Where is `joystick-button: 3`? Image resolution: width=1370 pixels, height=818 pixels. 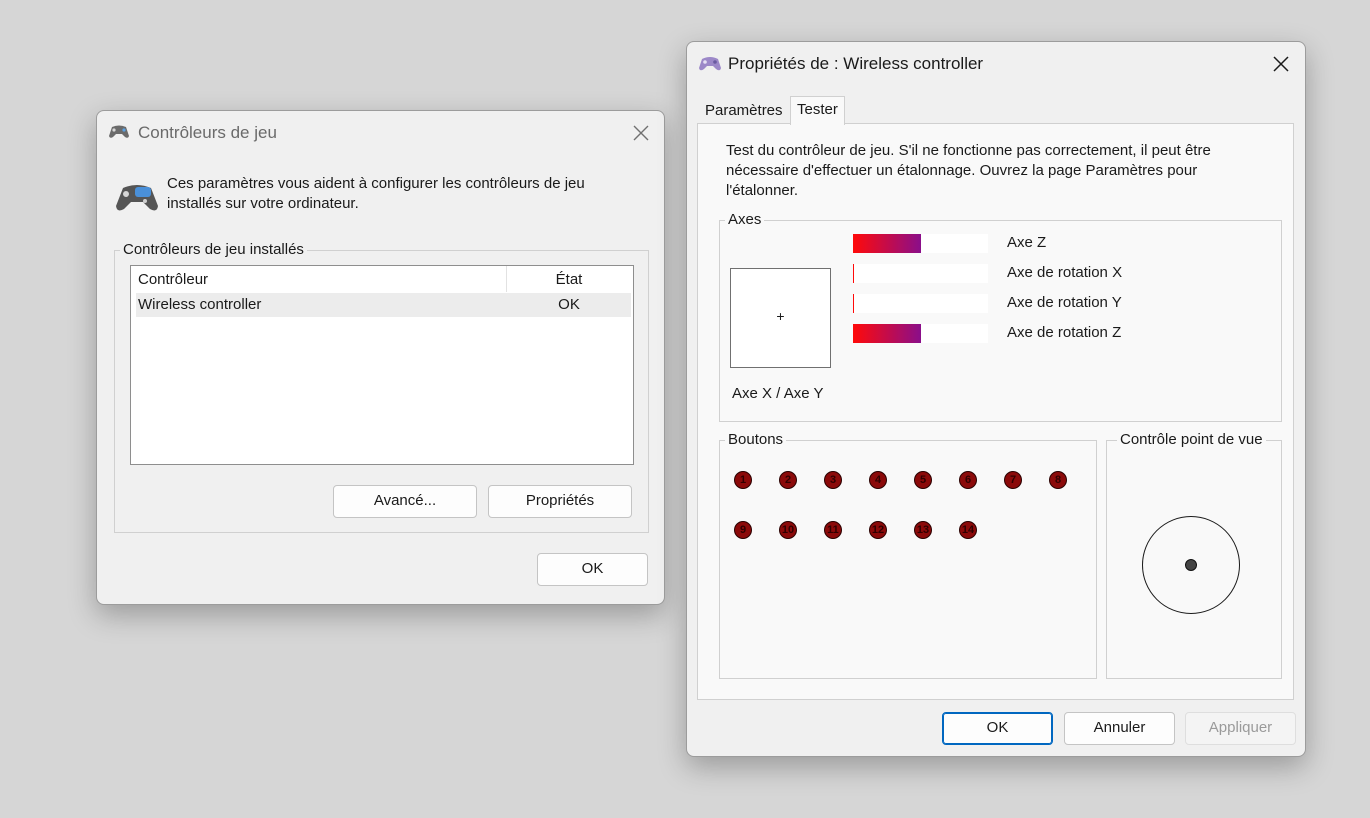
joystick-button: 3 is located at coordinates (833, 480).